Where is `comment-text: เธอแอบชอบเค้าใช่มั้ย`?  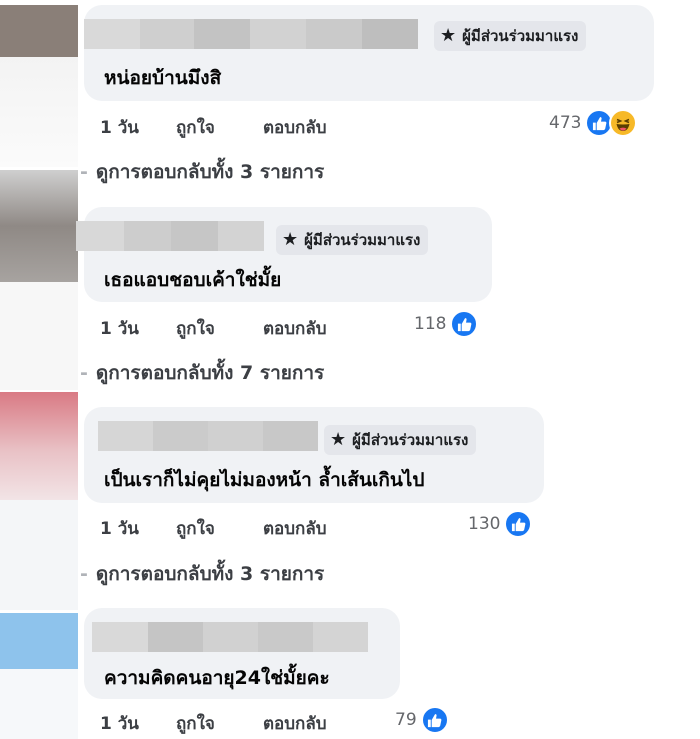
comment-text: เธอแอบชอบเค้าใช่มั้ย is located at coordinates (193, 280).